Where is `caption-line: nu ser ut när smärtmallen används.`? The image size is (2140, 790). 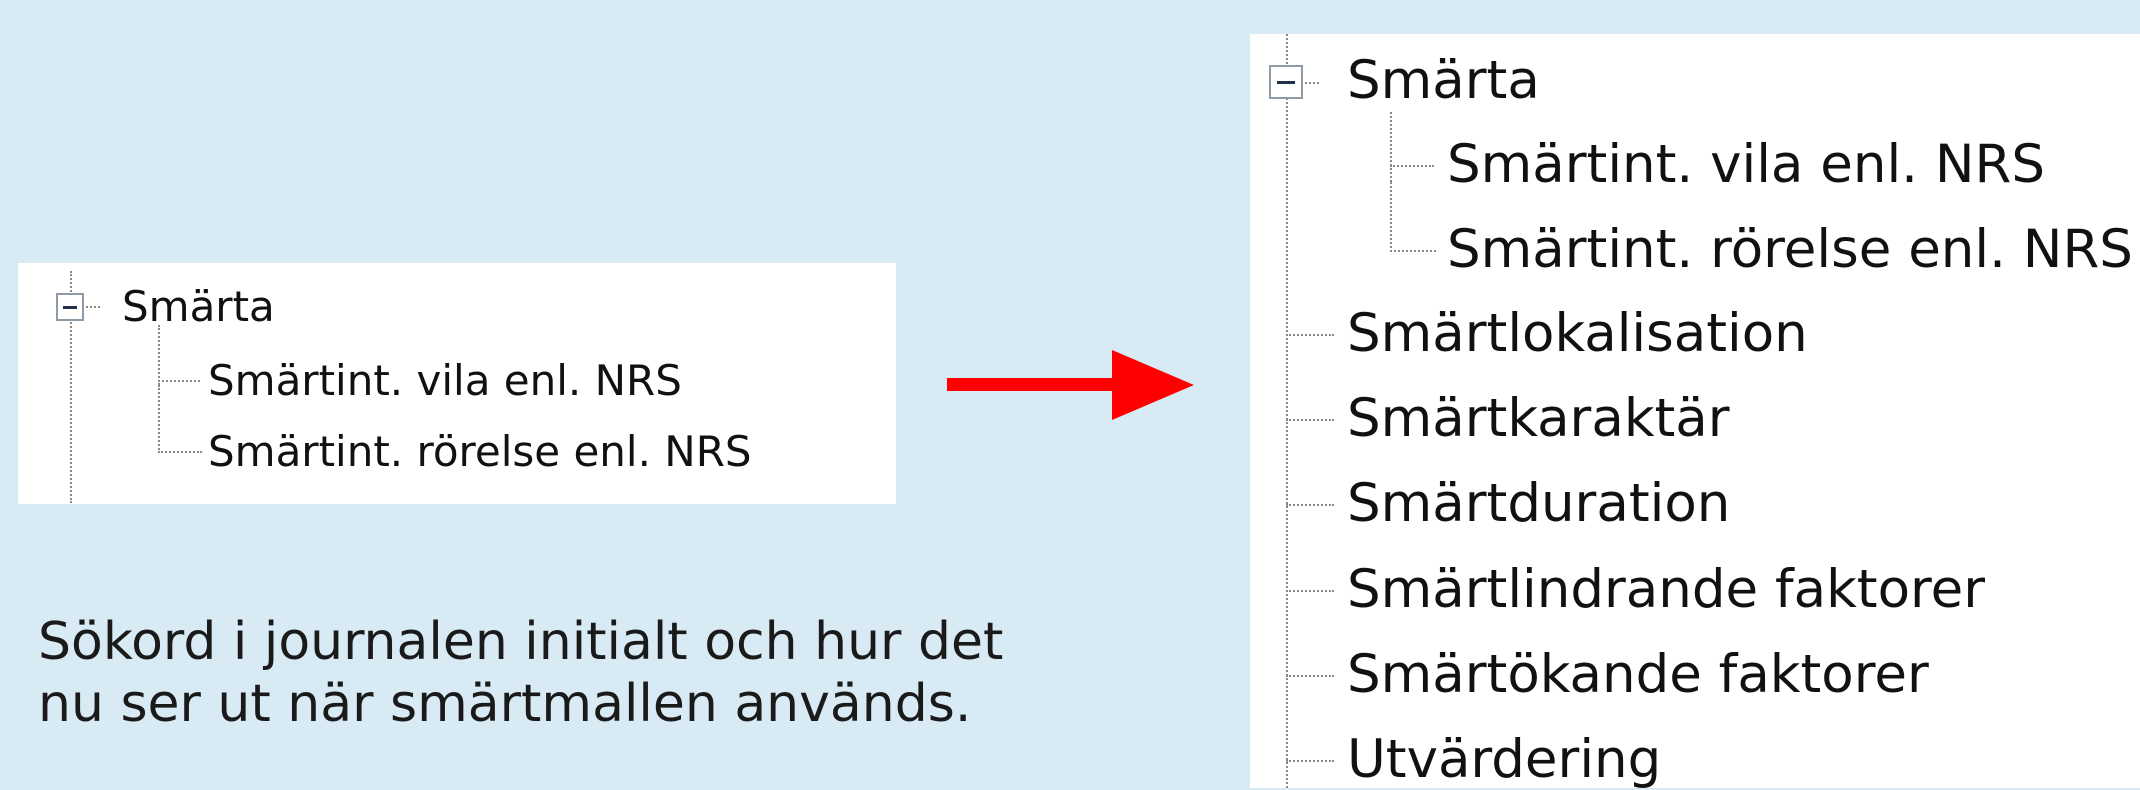
caption-line: nu ser ut när smärtmallen används. is located at coordinates (505, 704).